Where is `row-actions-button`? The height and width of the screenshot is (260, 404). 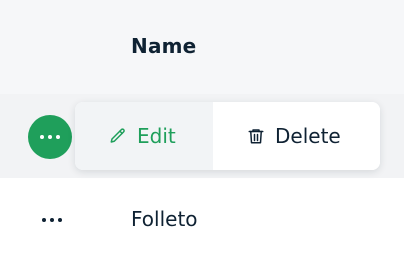 row-actions-button is located at coordinates (52, 220).